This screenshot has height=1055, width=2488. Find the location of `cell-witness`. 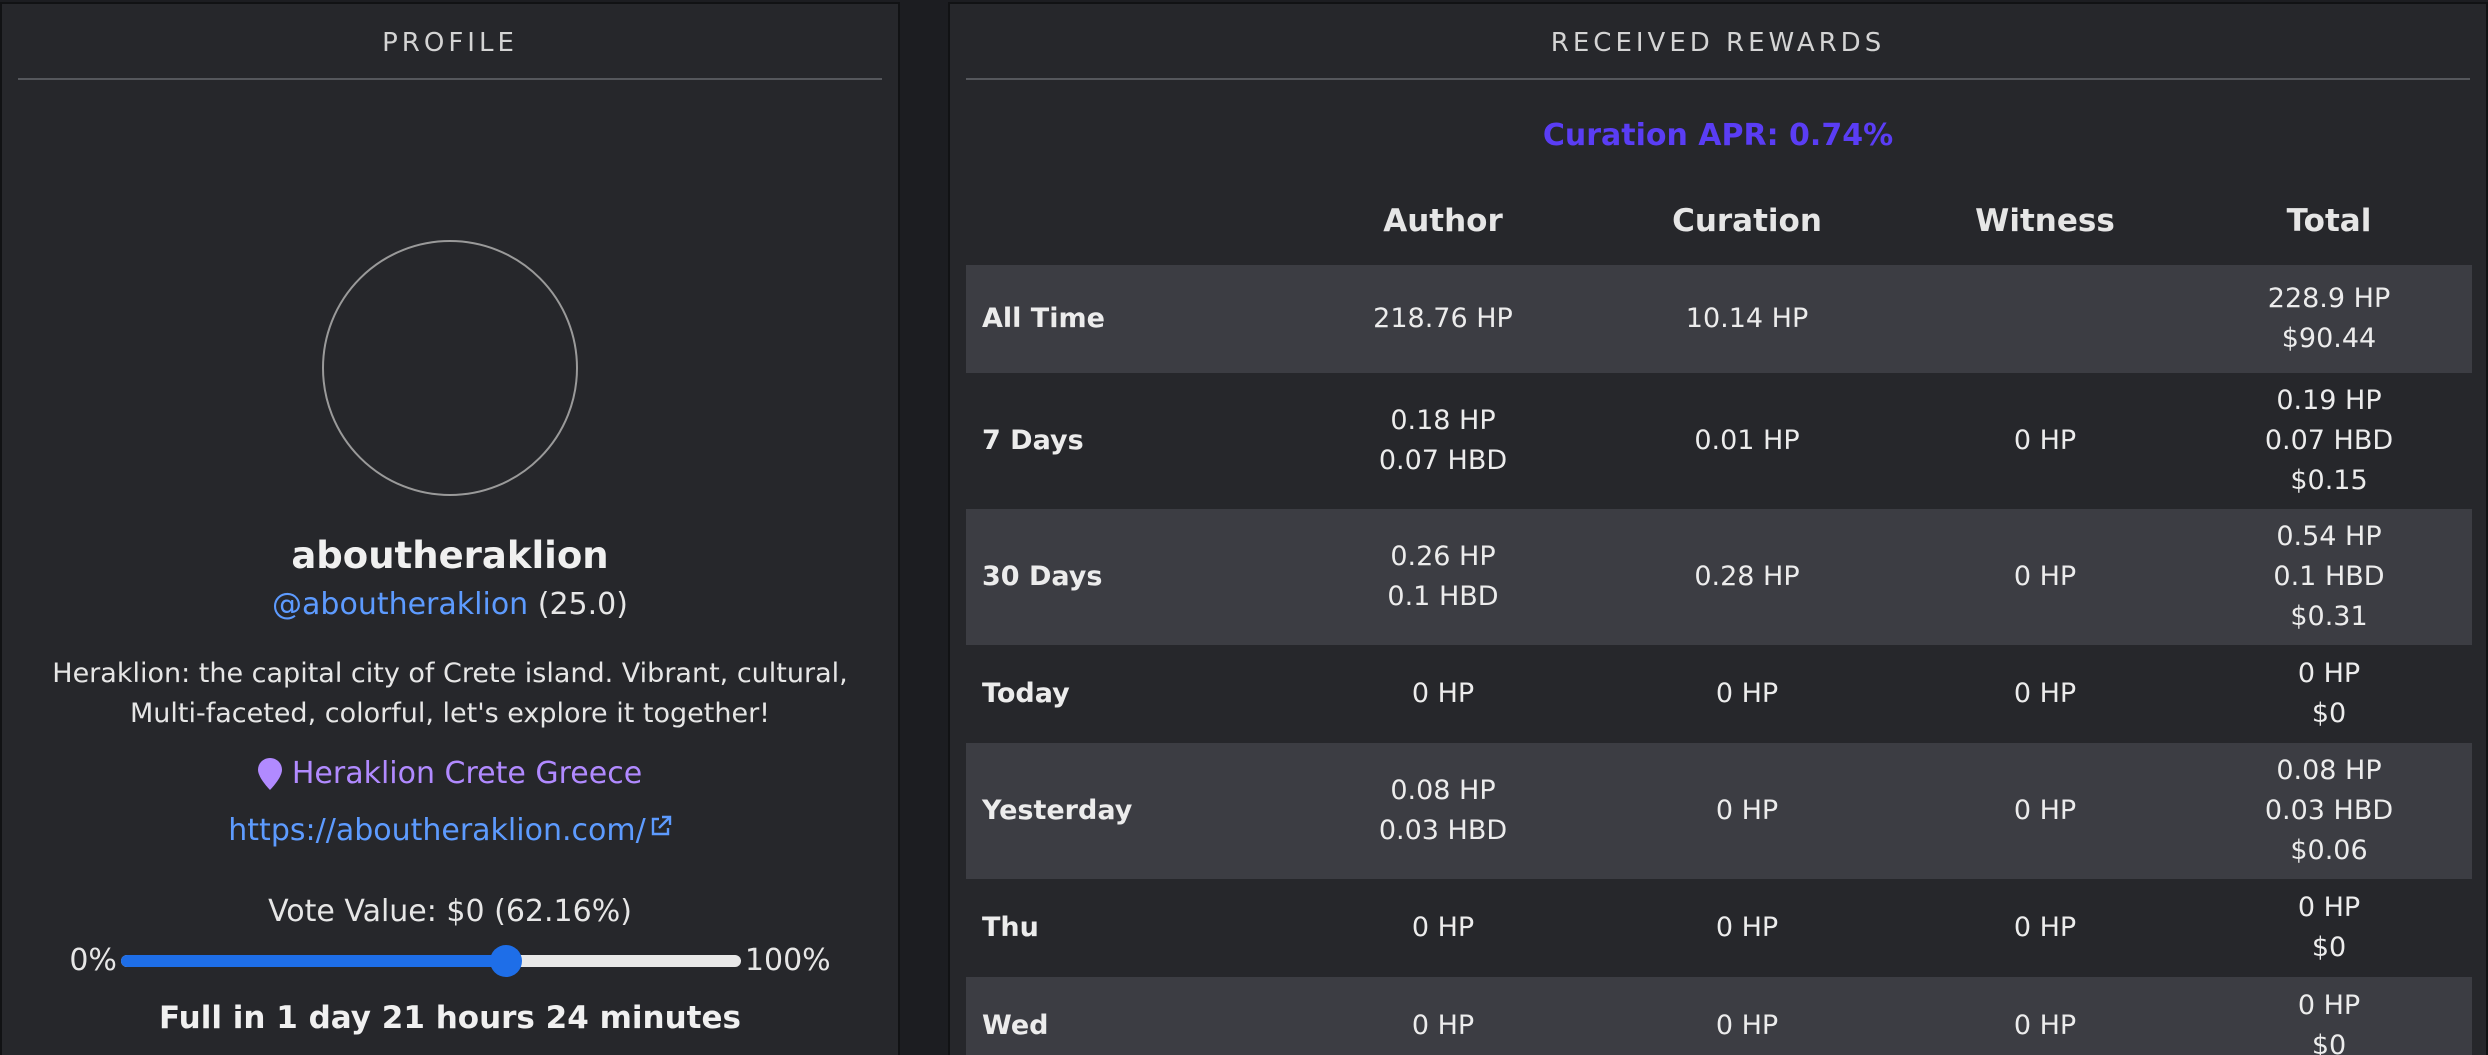

cell-witness is located at coordinates (2045, 319).